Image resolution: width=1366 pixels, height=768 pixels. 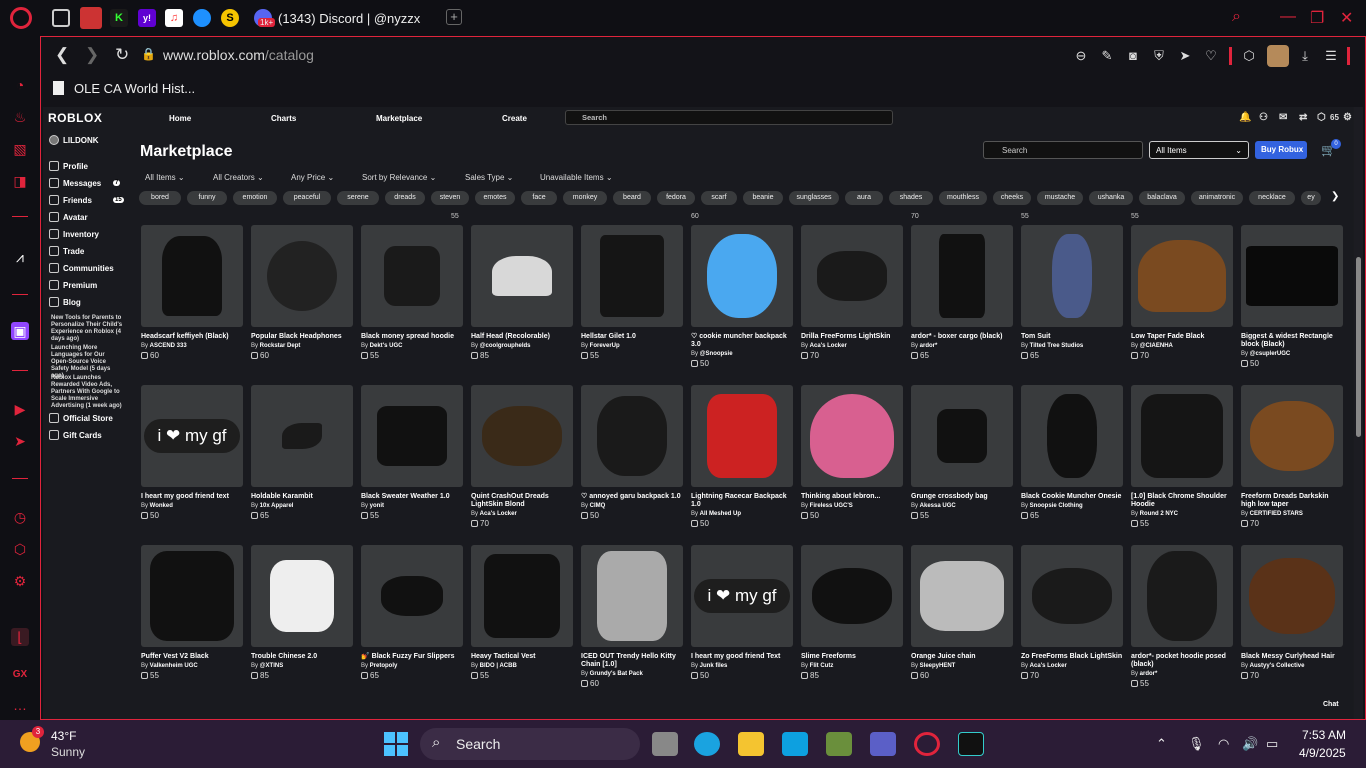 I want to click on taskbar-search: ⌕ Search, so click(x=530, y=744).